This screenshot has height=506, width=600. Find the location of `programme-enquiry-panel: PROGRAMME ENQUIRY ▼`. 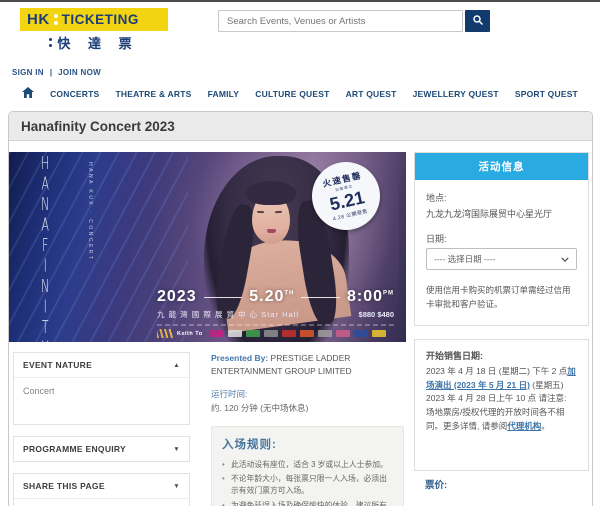

programme-enquiry-panel: PROGRAMME ENQUIRY ▼ is located at coordinates (101, 449).